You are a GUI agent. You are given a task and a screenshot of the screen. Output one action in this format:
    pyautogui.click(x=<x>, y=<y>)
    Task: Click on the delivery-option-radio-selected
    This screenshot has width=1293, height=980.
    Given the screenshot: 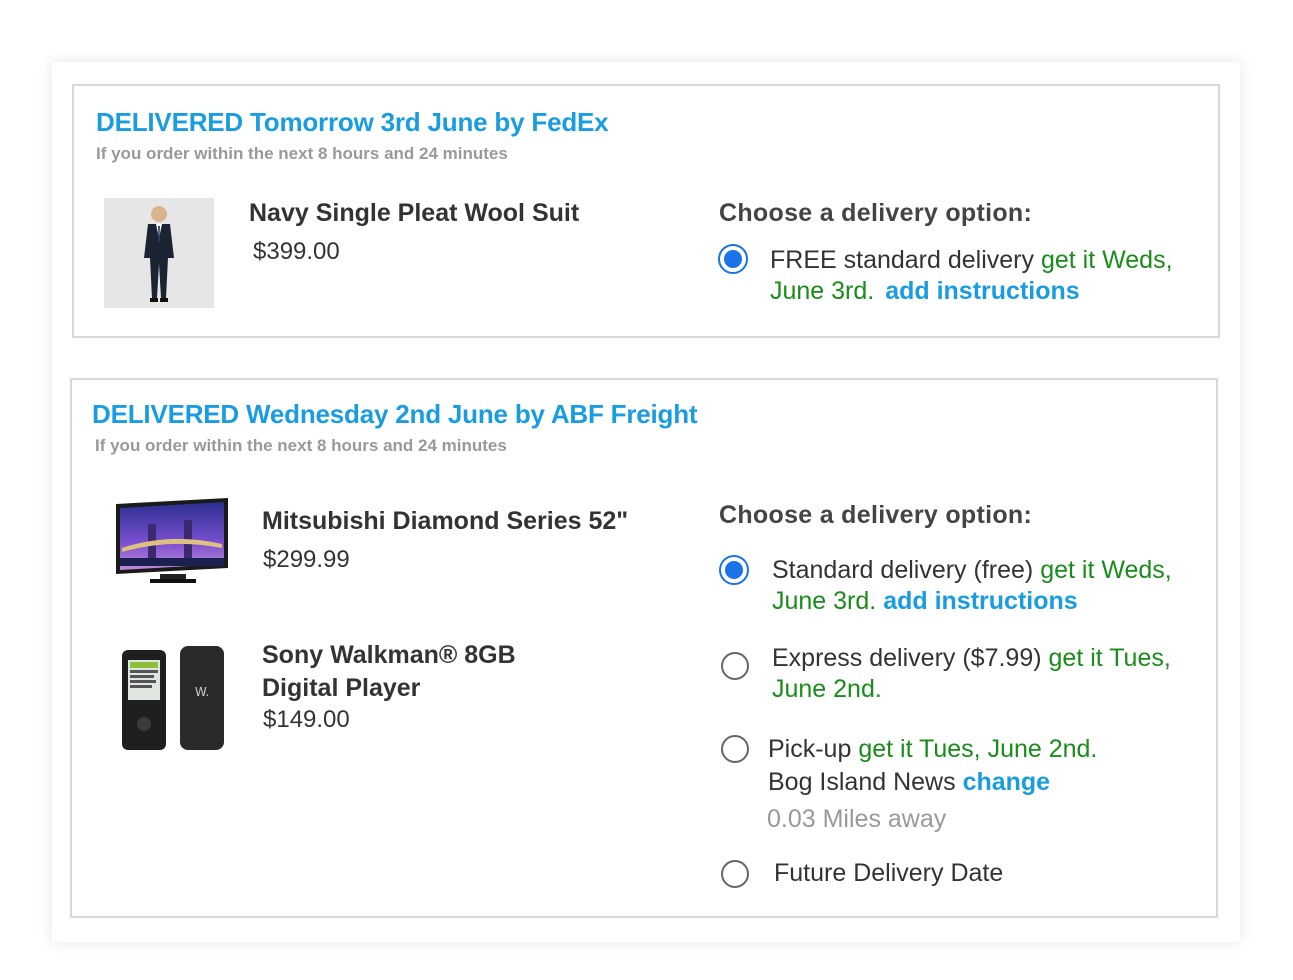 What is the action you would take?
    pyautogui.click(x=733, y=259)
    